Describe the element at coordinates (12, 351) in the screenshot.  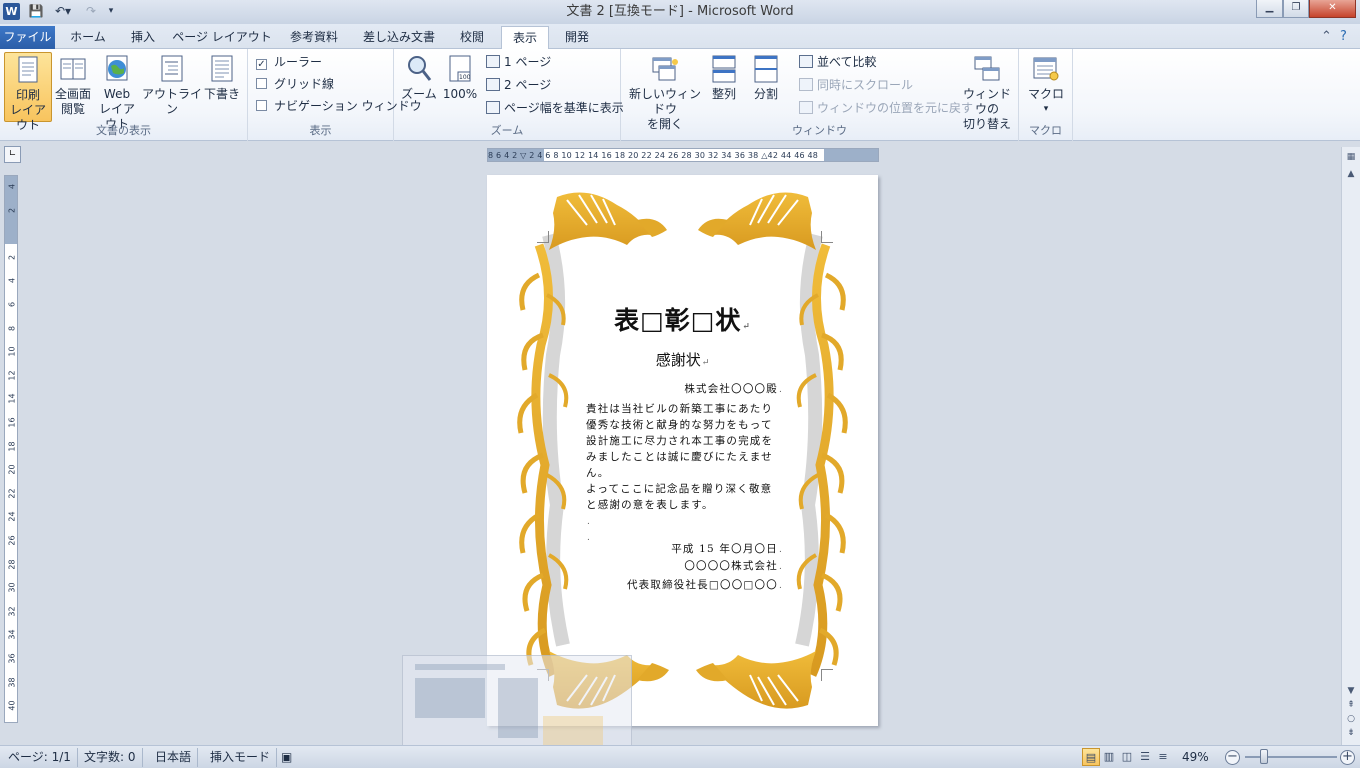
I see `vertical-ruler-tick: 10` at that location.